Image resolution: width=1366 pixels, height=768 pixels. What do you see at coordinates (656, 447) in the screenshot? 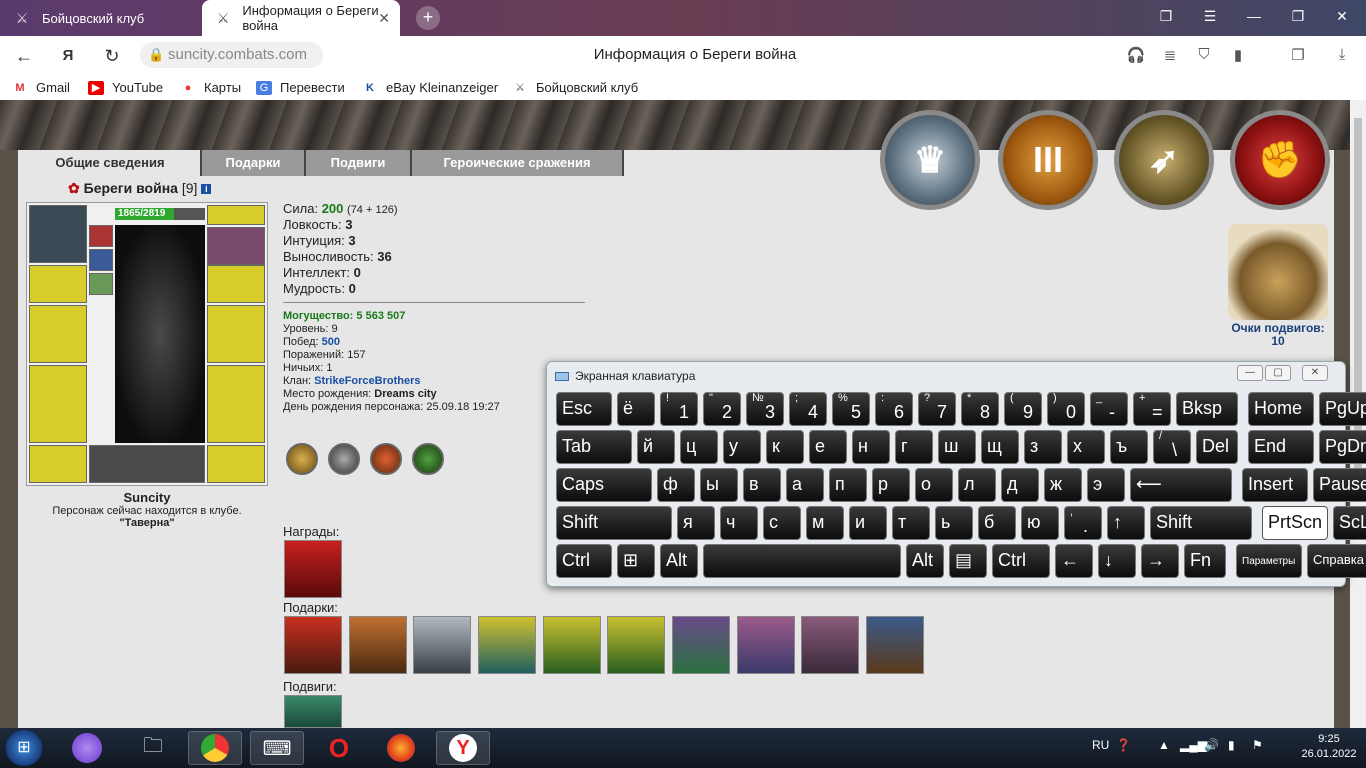
I see `key-й: й` at bounding box center [656, 447].